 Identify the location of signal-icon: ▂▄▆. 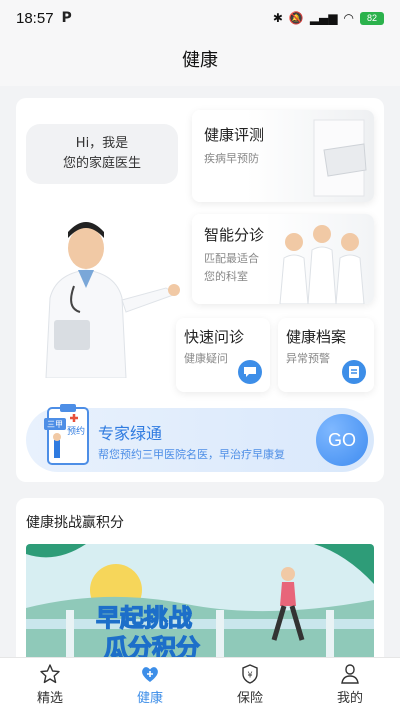
(323, 18).